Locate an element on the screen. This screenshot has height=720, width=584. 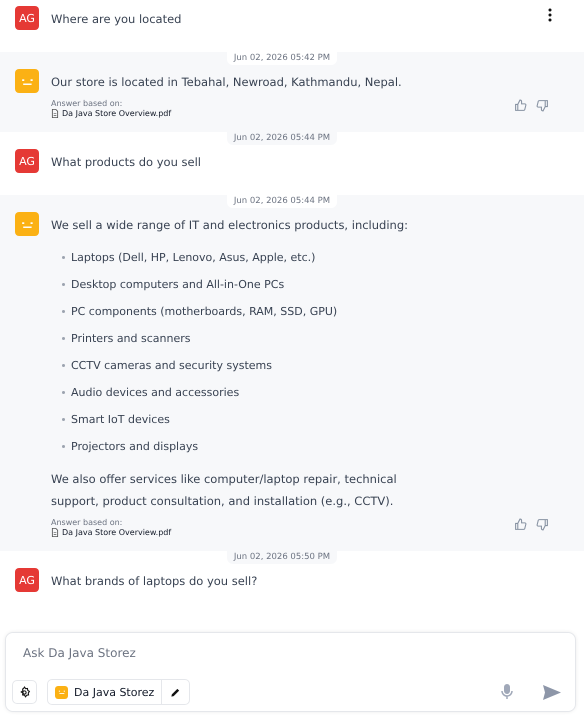
list-item: Smart IoT devices is located at coordinates (120, 419).